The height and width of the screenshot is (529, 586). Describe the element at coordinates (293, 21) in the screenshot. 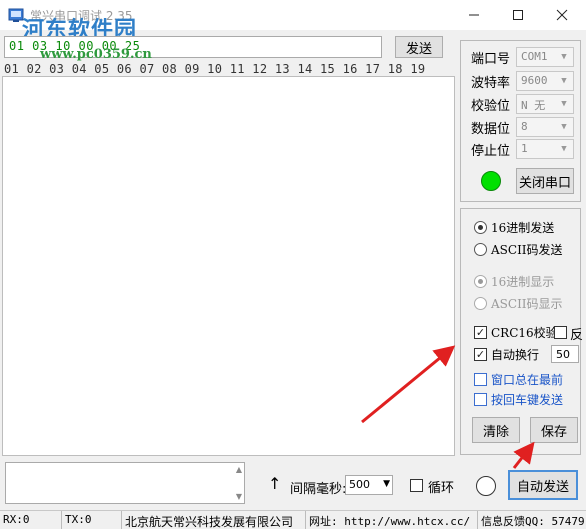

I see `title-bar: 常兴串口调试 2.35 河东软件园` at that location.